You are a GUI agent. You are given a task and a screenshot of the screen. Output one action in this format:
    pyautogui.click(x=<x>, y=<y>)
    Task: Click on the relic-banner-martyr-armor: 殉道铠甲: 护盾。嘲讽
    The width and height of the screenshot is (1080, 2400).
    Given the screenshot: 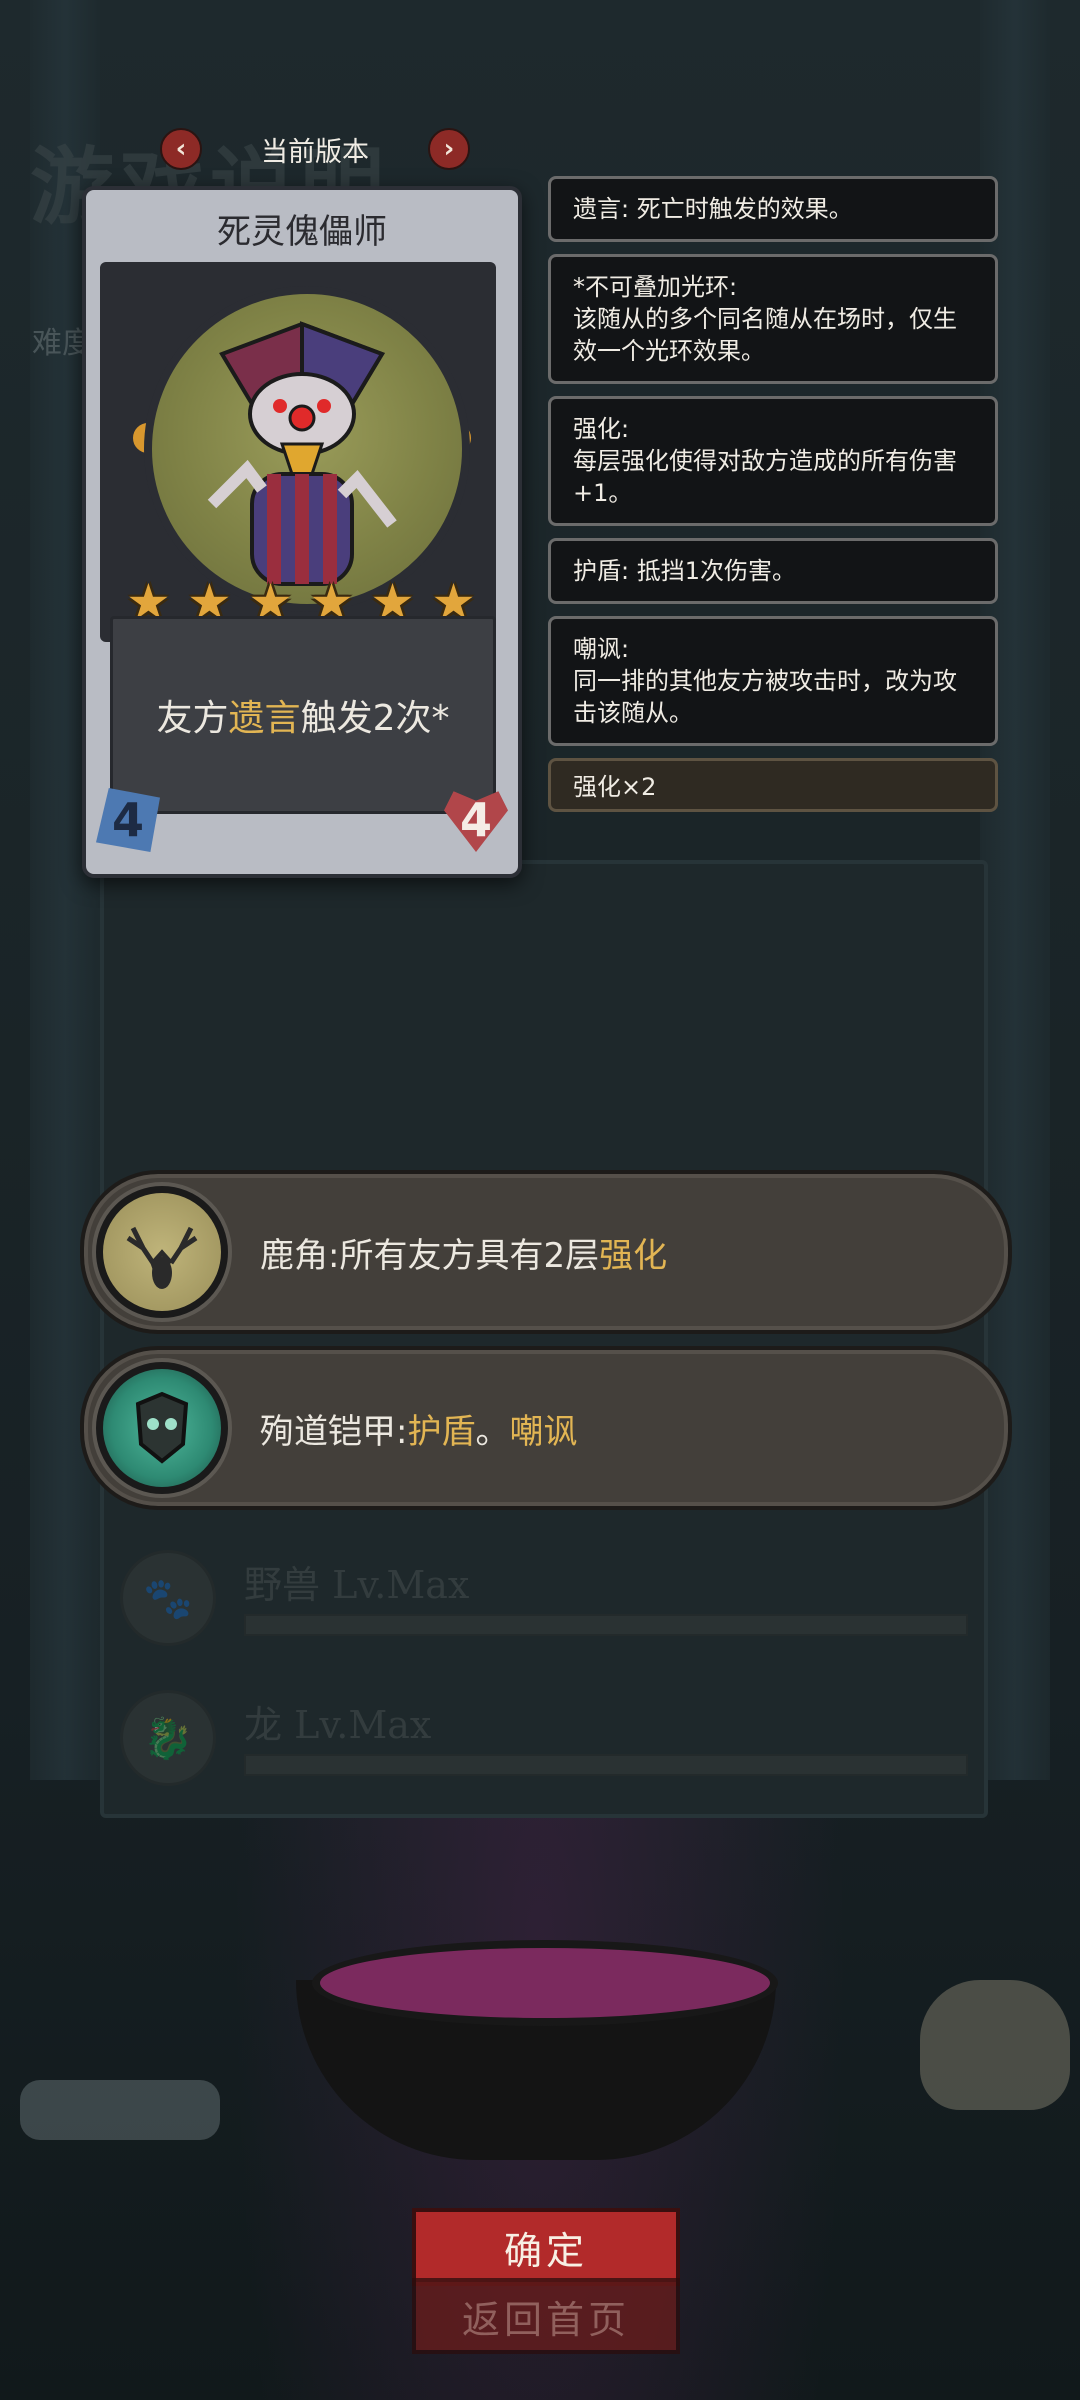 What is the action you would take?
    pyautogui.click(x=546, y=1428)
    